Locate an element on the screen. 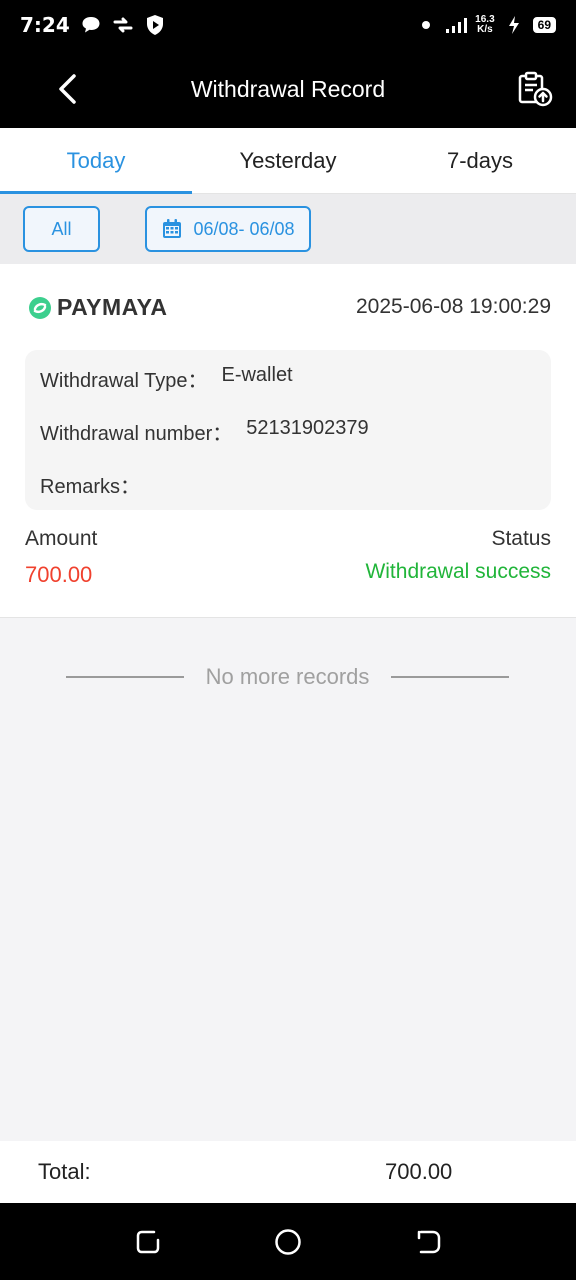 The height and width of the screenshot is (1280, 576). vpn-icon is located at coordinates (123, 25).